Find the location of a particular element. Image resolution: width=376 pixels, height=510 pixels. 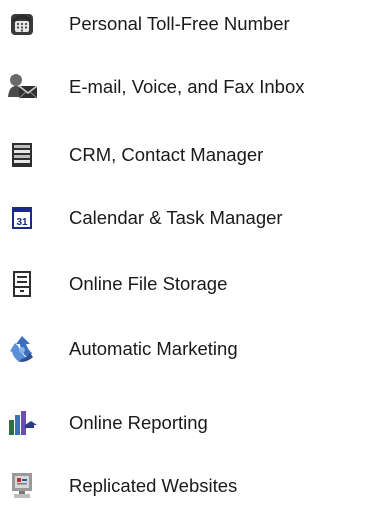

feature-item-toll-free: Personal Toll-Free Number is located at coordinates (188, 24).